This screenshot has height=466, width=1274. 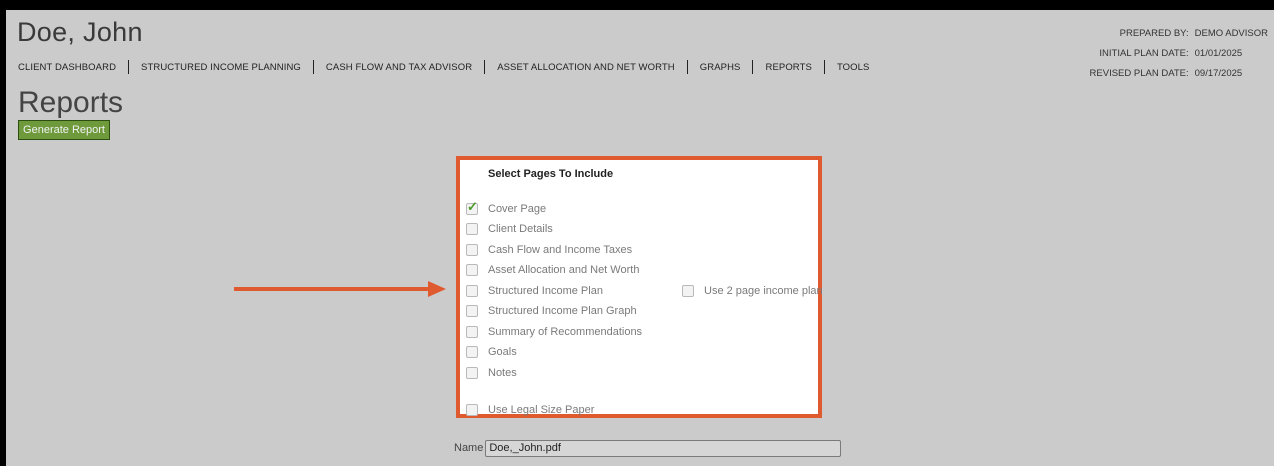 I want to click on nav-asset-allocation-and-net-worth: ASSET ALLOCATION AND NET WORTH, so click(x=586, y=67).